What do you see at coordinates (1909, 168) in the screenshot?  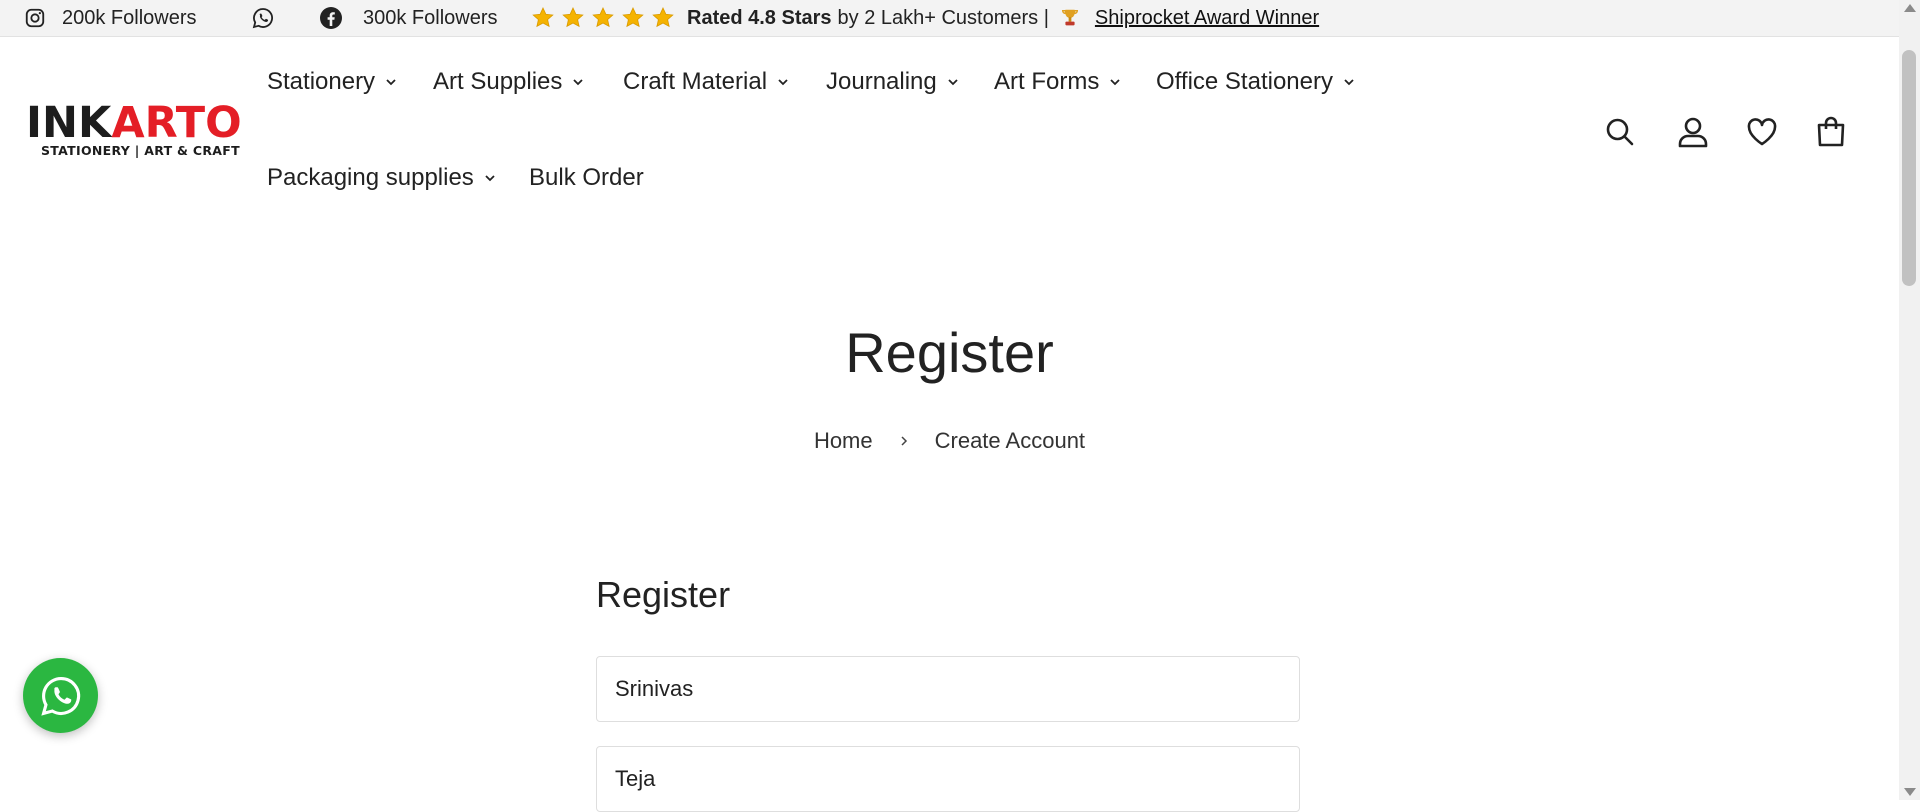 I see `scroll-thumb` at bounding box center [1909, 168].